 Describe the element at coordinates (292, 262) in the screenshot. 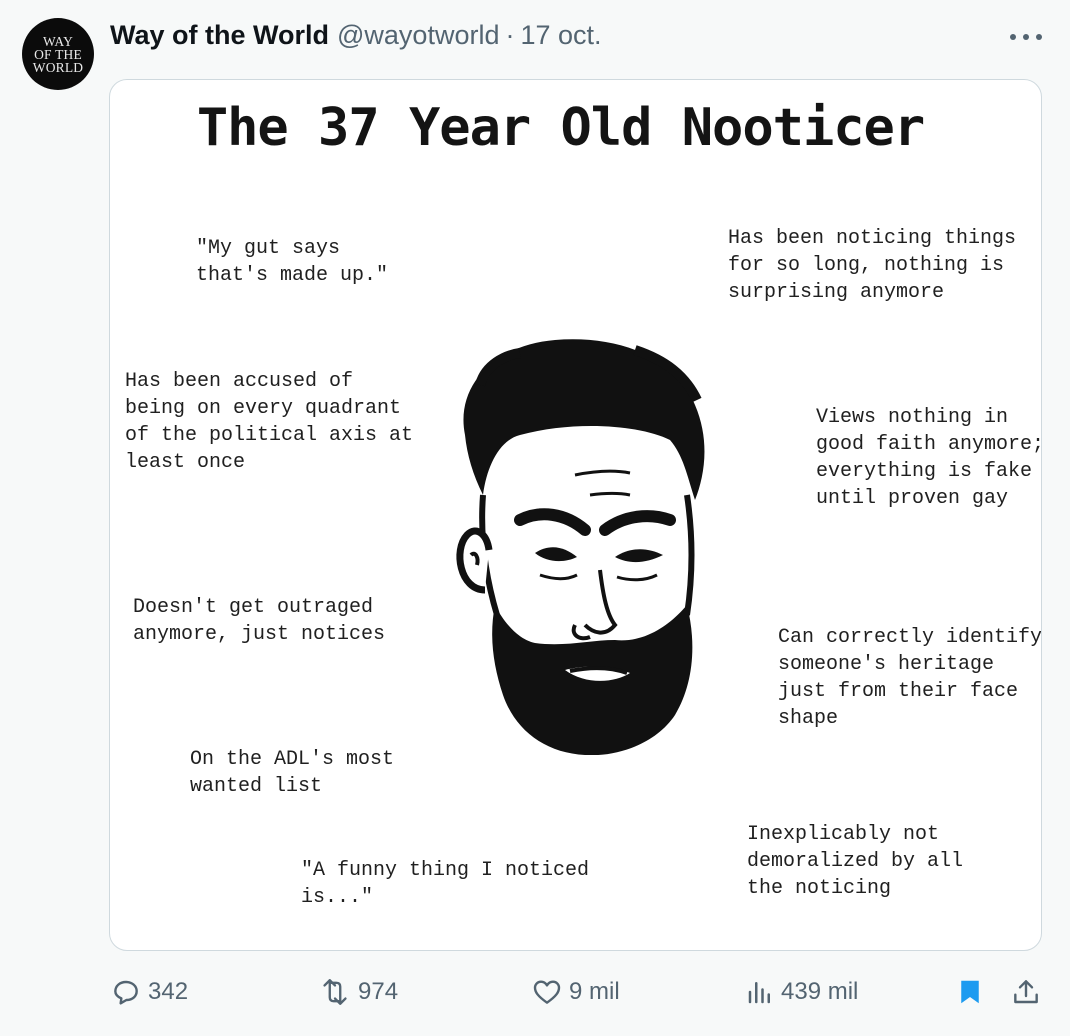

I see `caption-gut: "My gut says that's made up."` at that location.